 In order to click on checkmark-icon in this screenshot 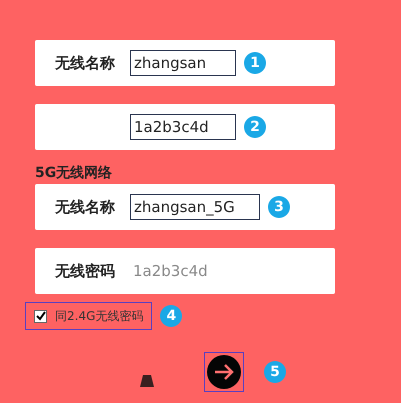, I will do `click(41, 316)`.